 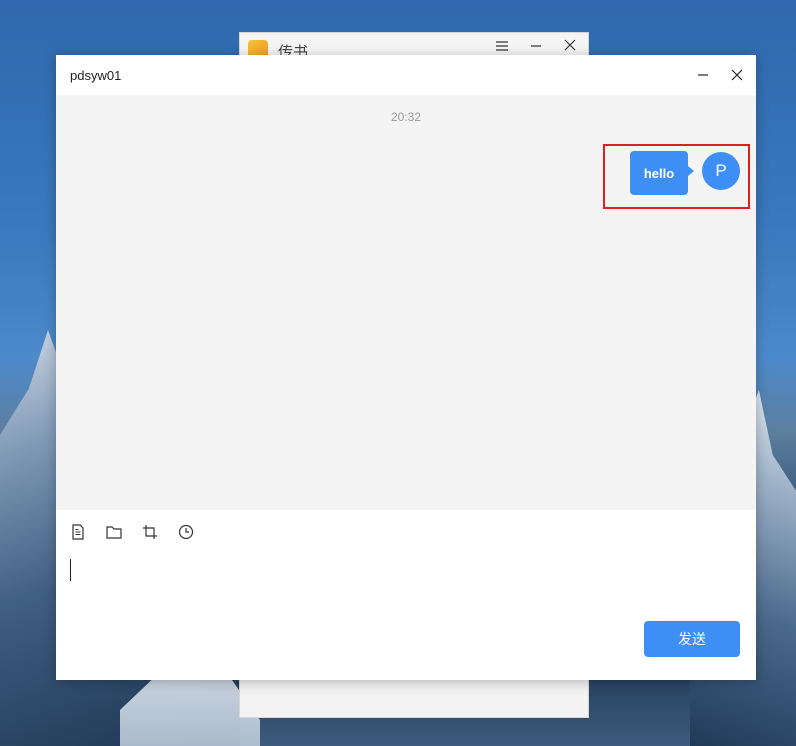 I want to click on chat-title: pdsyw01, so click(x=96, y=75).